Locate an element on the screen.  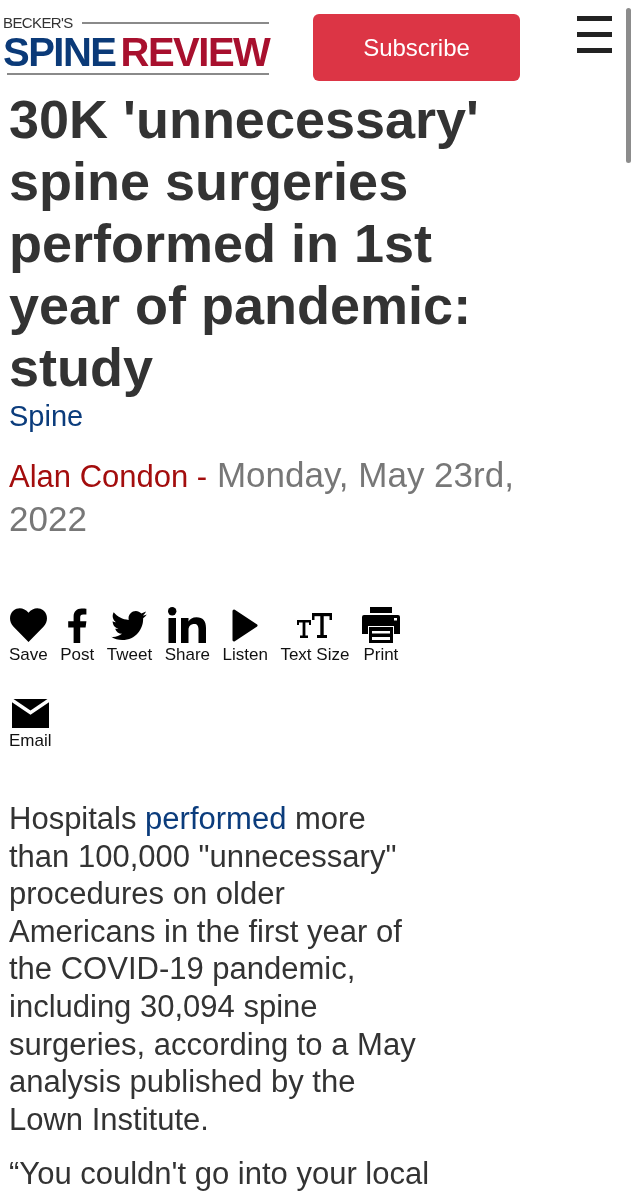
play-icon is located at coordinates (245, 625).